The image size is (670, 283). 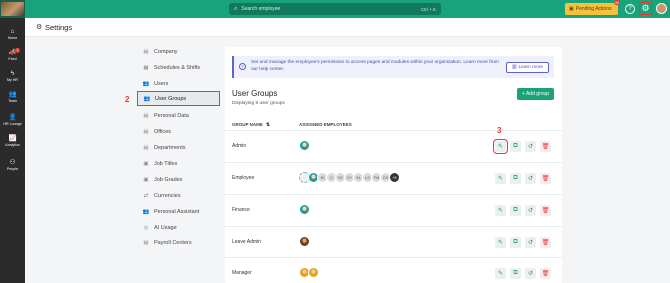 What do you see at coordinates (12, 123) in the screenshot?
I see `nav-hr-lounge: 👤 HR Lounge` at bounding box center [12, 123].